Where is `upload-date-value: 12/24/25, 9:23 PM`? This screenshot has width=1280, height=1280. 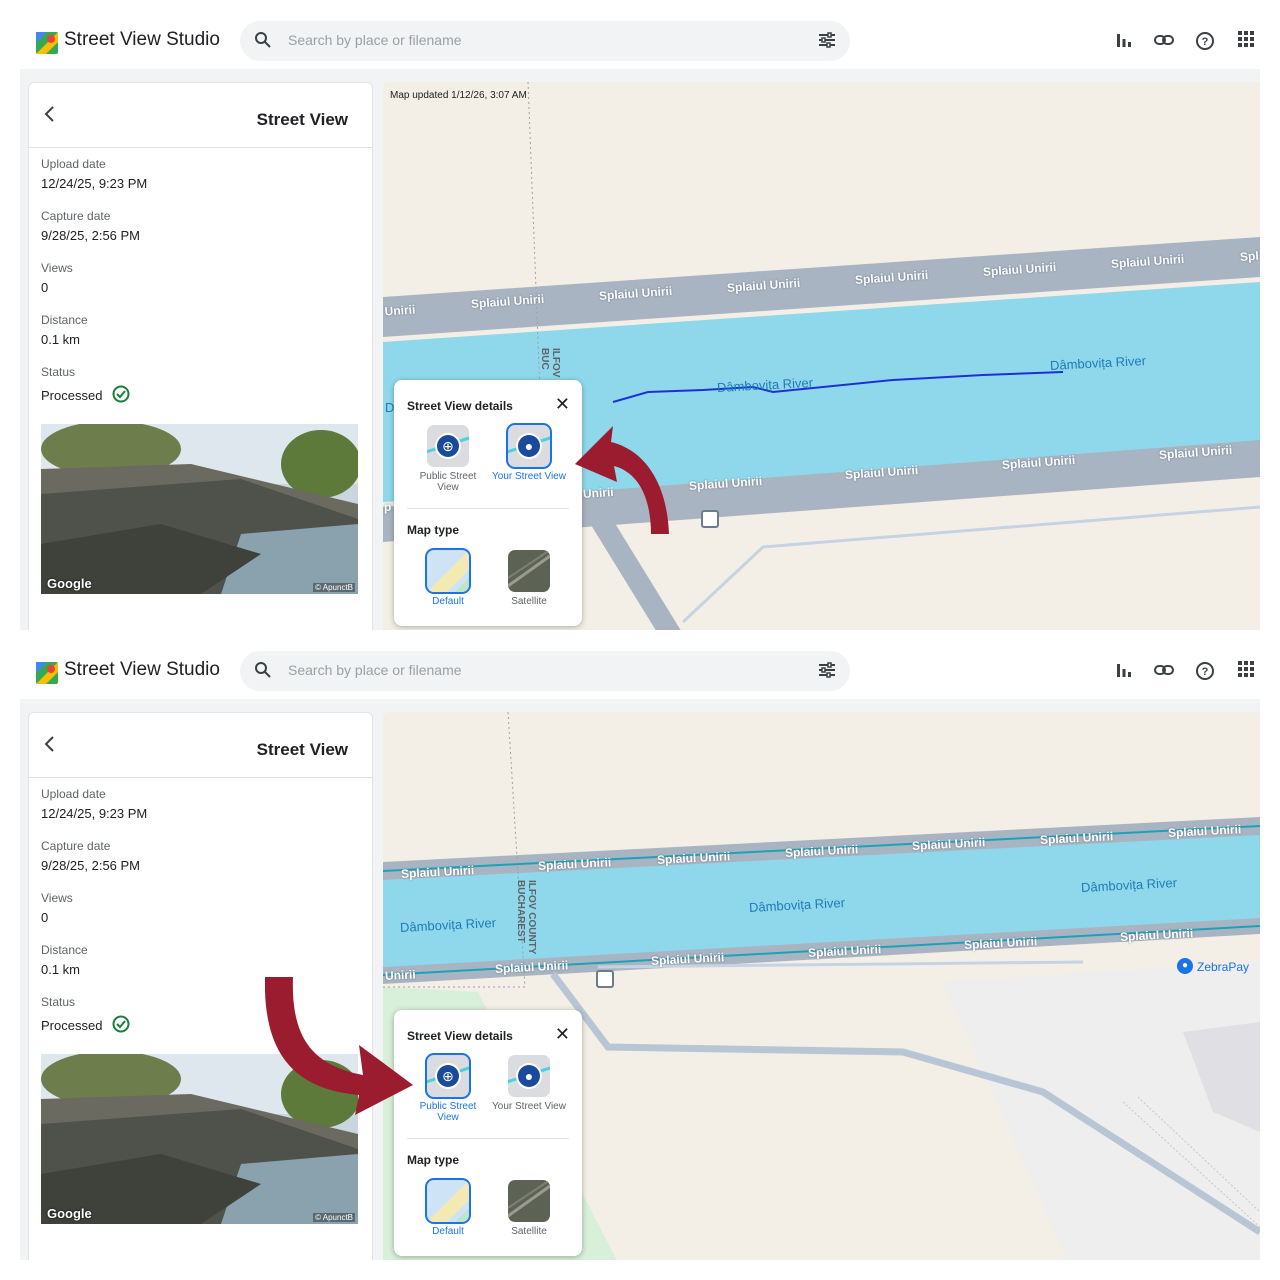 upload-date-value: 12/24/25, 9:23 PM is located at coordinates (94, 813).